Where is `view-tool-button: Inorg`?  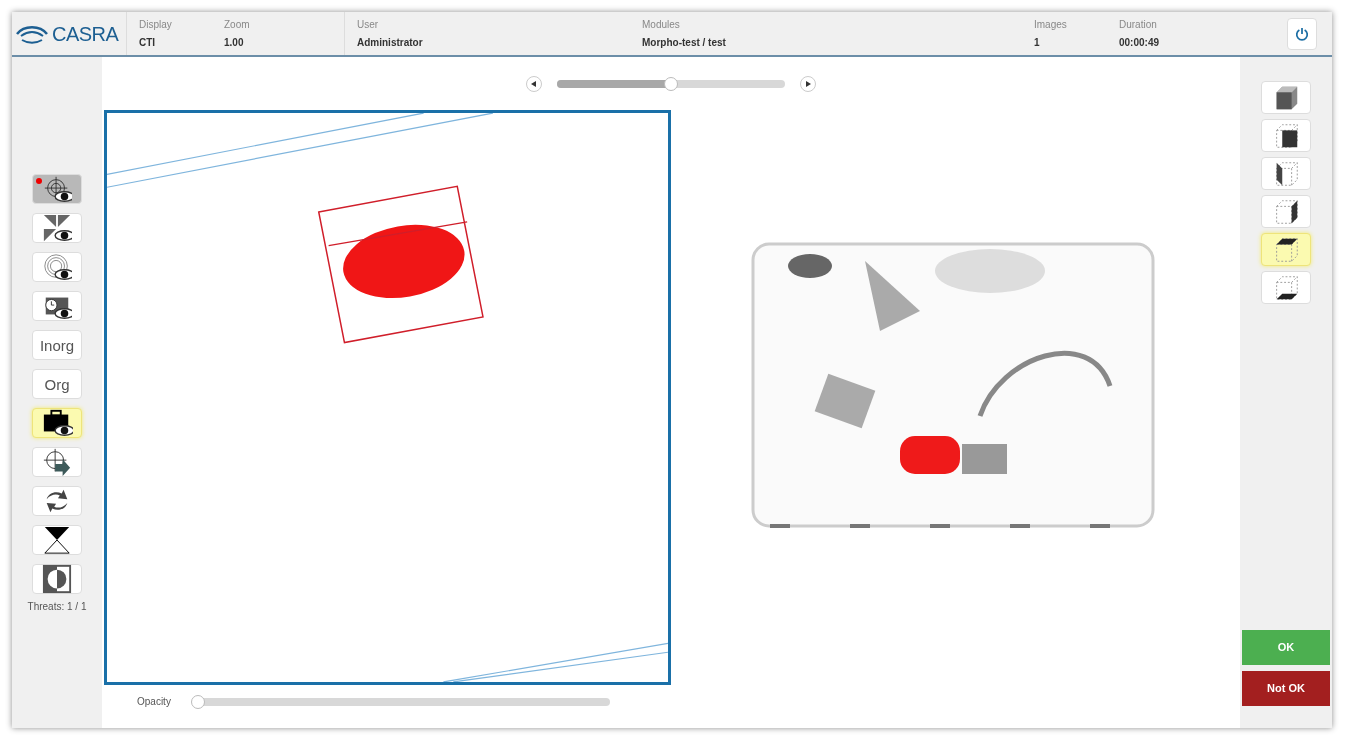
view-tool-button: Inorg is located at coordinates (57, 345).